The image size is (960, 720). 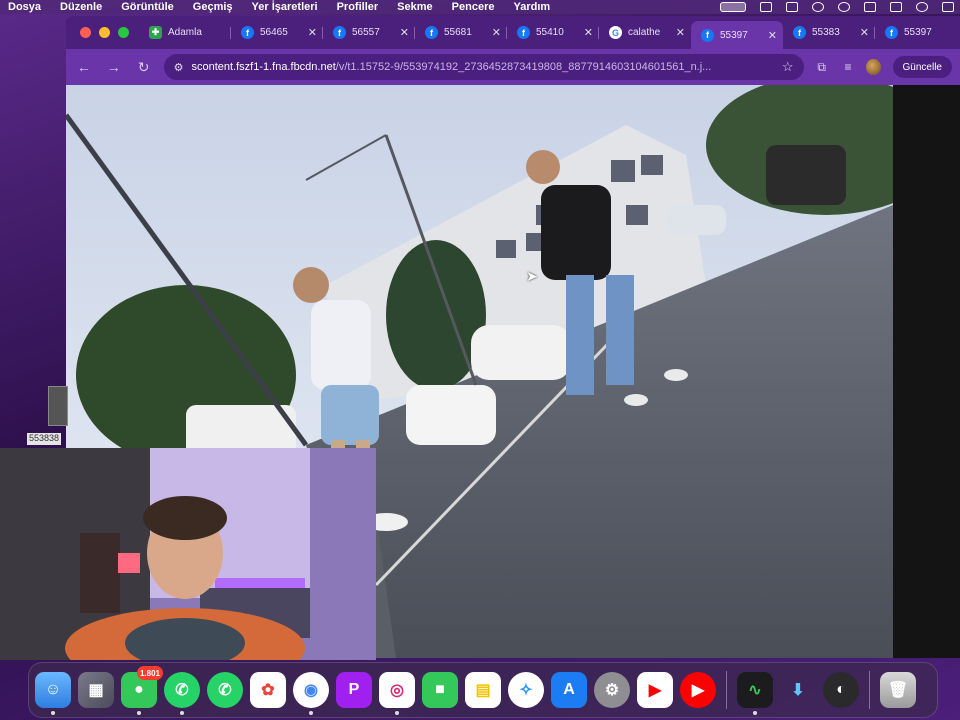 What do you see at coordinates (213, 7) in the screenshot?
I see `menu-gecmis: Geçmiş` at bounding box center [213, 7].